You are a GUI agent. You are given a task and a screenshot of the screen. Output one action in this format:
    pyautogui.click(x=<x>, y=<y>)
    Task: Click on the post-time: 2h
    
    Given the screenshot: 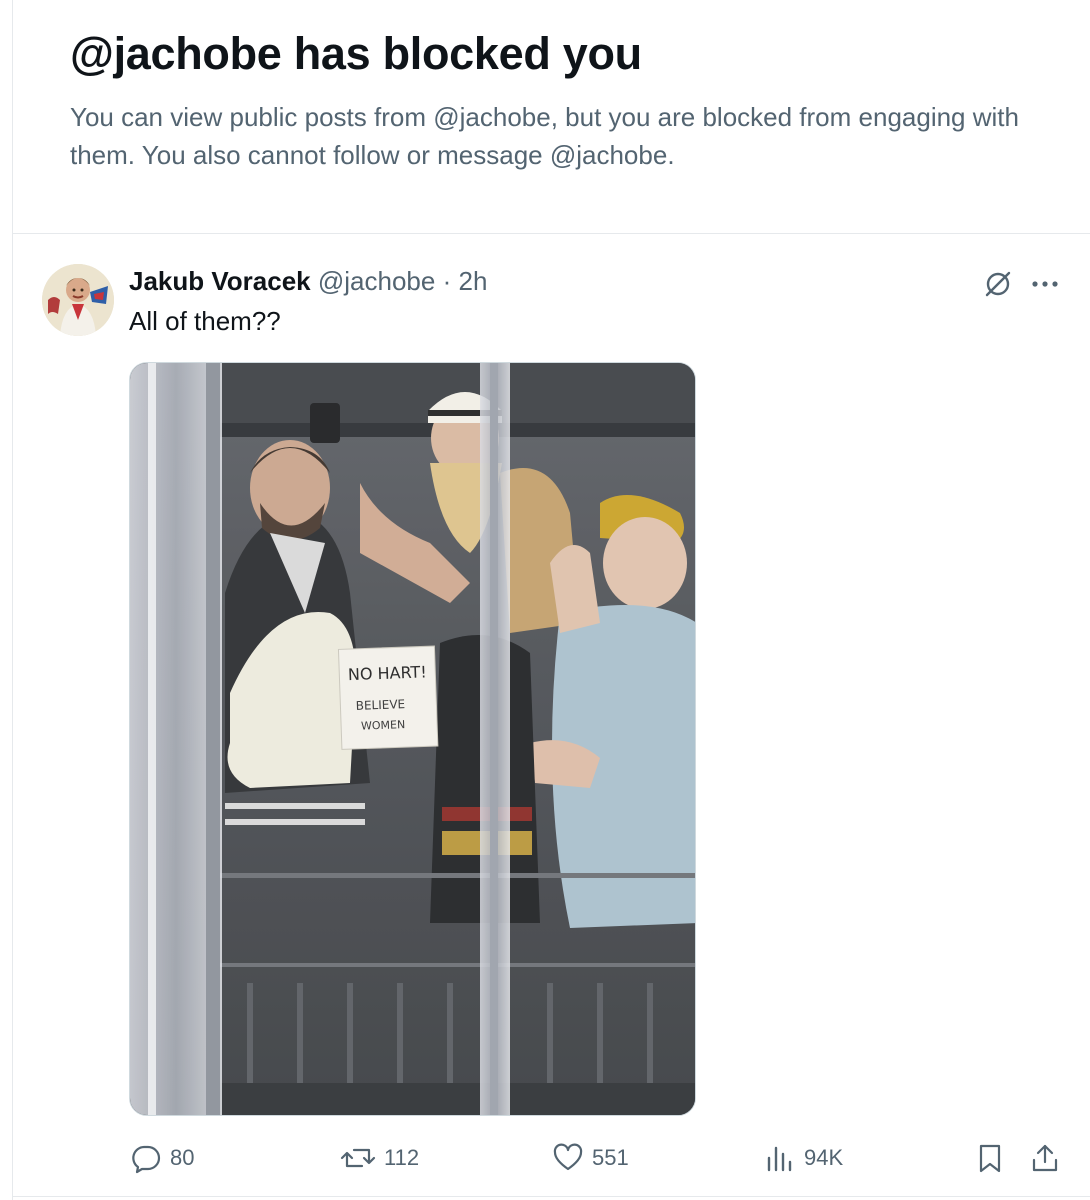 What is the action you would take?
    pyautogui.click(x=472, y=281)
    